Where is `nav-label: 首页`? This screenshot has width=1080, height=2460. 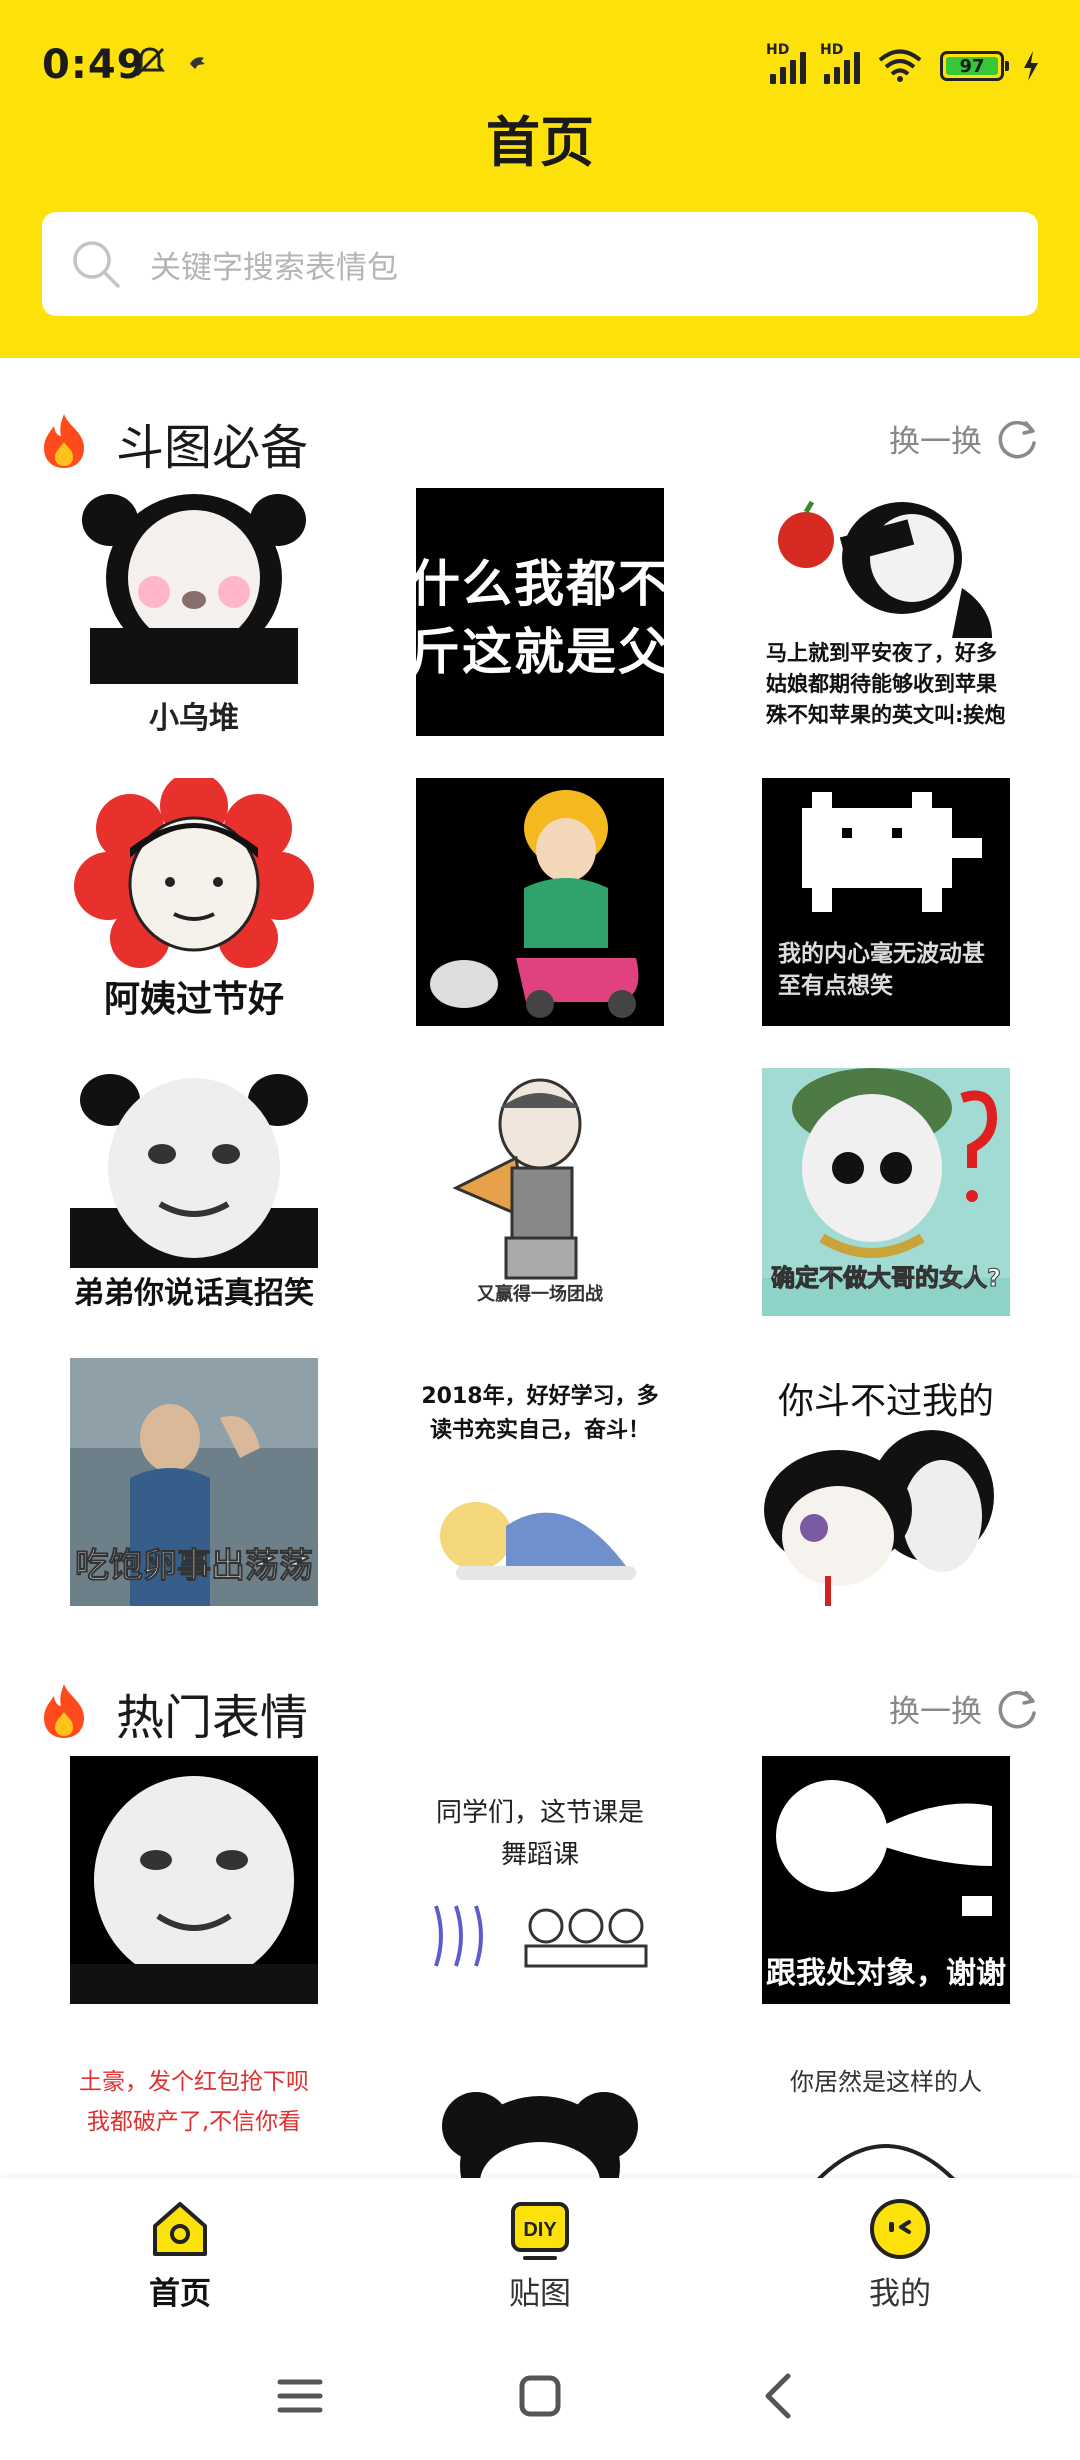 nav-label: 首页 is located at coordinates (180, 2294).